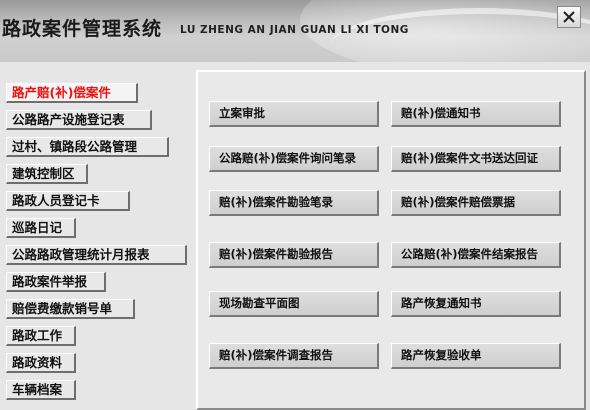 This screenshot has width=590, height=410. What do you see at coordinates (82, 29) in the screenshot?
I see `app-title: 路政案件管理系统` at bounding box center [82, 29].